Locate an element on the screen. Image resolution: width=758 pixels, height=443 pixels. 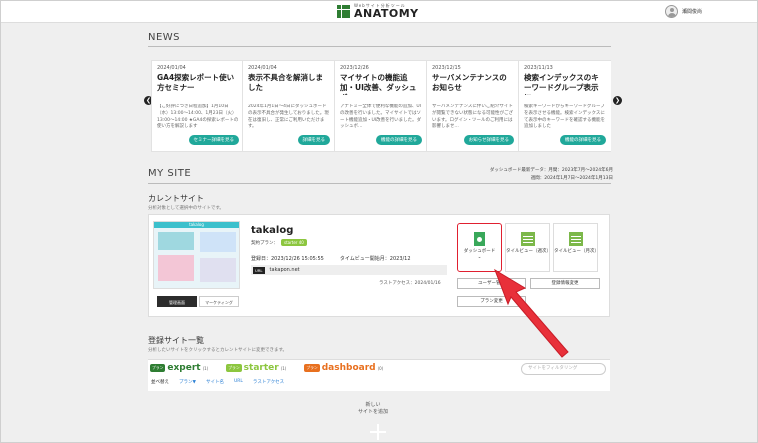
tab-count: (0) is located at coordinates (380, 368).